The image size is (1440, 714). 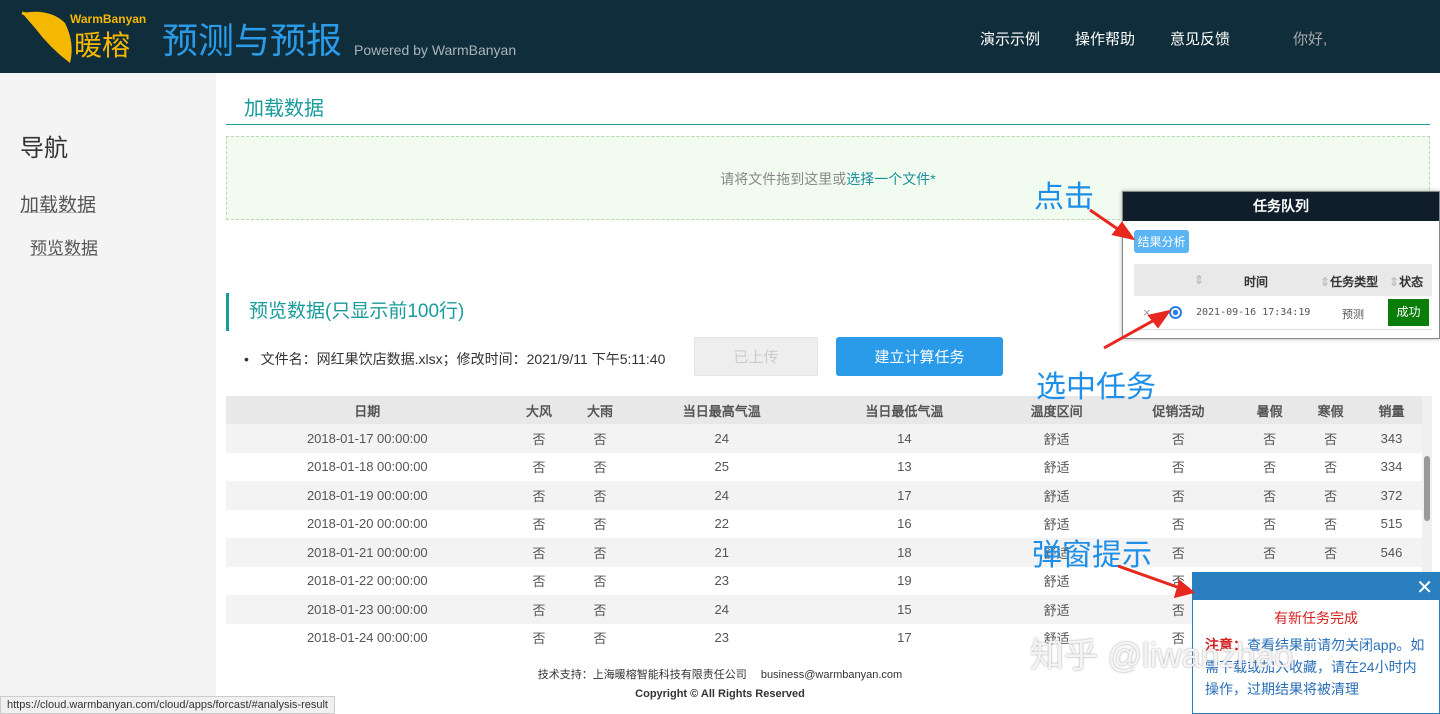 I want to click on annotation-arrows, so click(x=1142, y=403).